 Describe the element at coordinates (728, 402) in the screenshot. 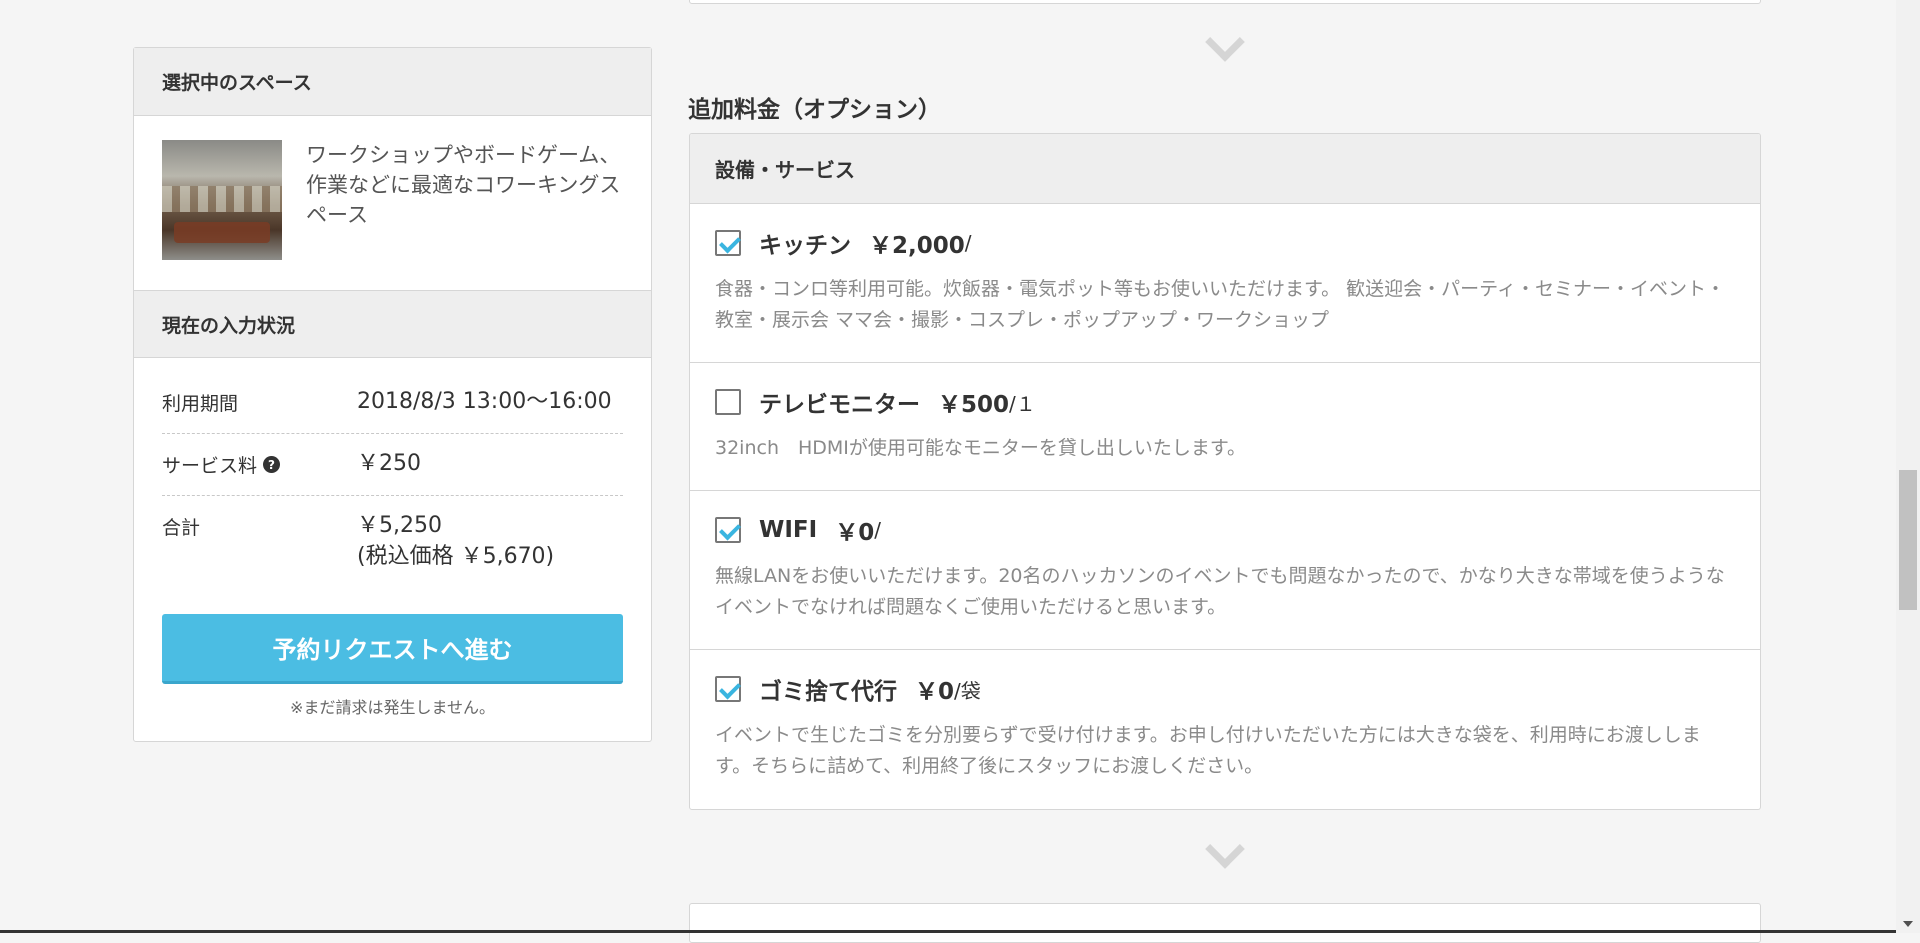

I see `option-checkbox-tv-monitor` at that location.